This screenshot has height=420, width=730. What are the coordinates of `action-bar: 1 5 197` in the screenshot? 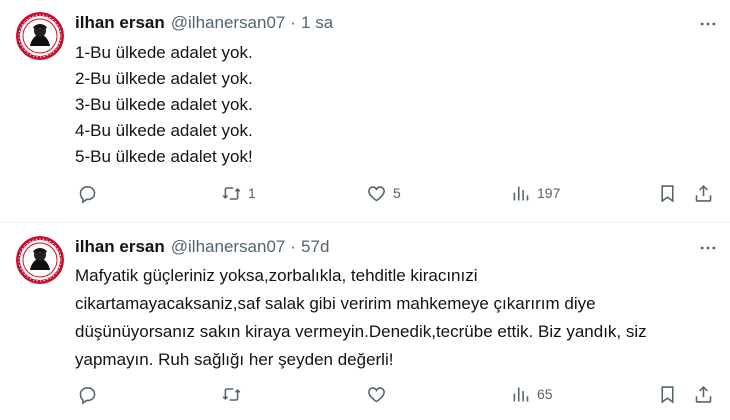 It's located at (397, 193).